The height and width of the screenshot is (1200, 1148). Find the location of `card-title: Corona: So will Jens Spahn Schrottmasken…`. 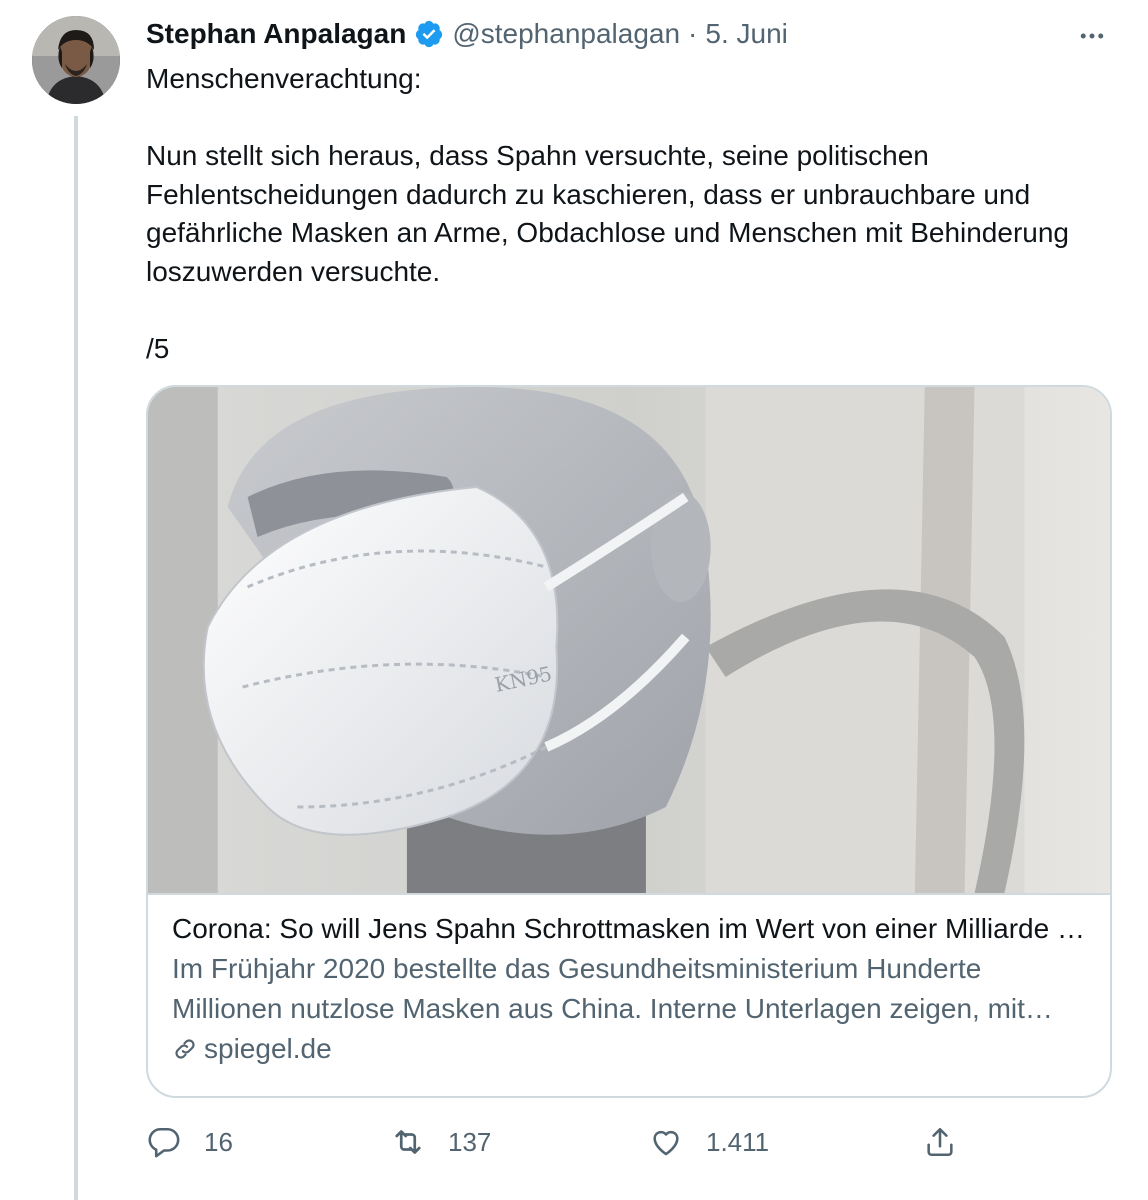

card-title: Corona: So will Jens Spahn Schrottmasken… is located at coordinates (629, 929).